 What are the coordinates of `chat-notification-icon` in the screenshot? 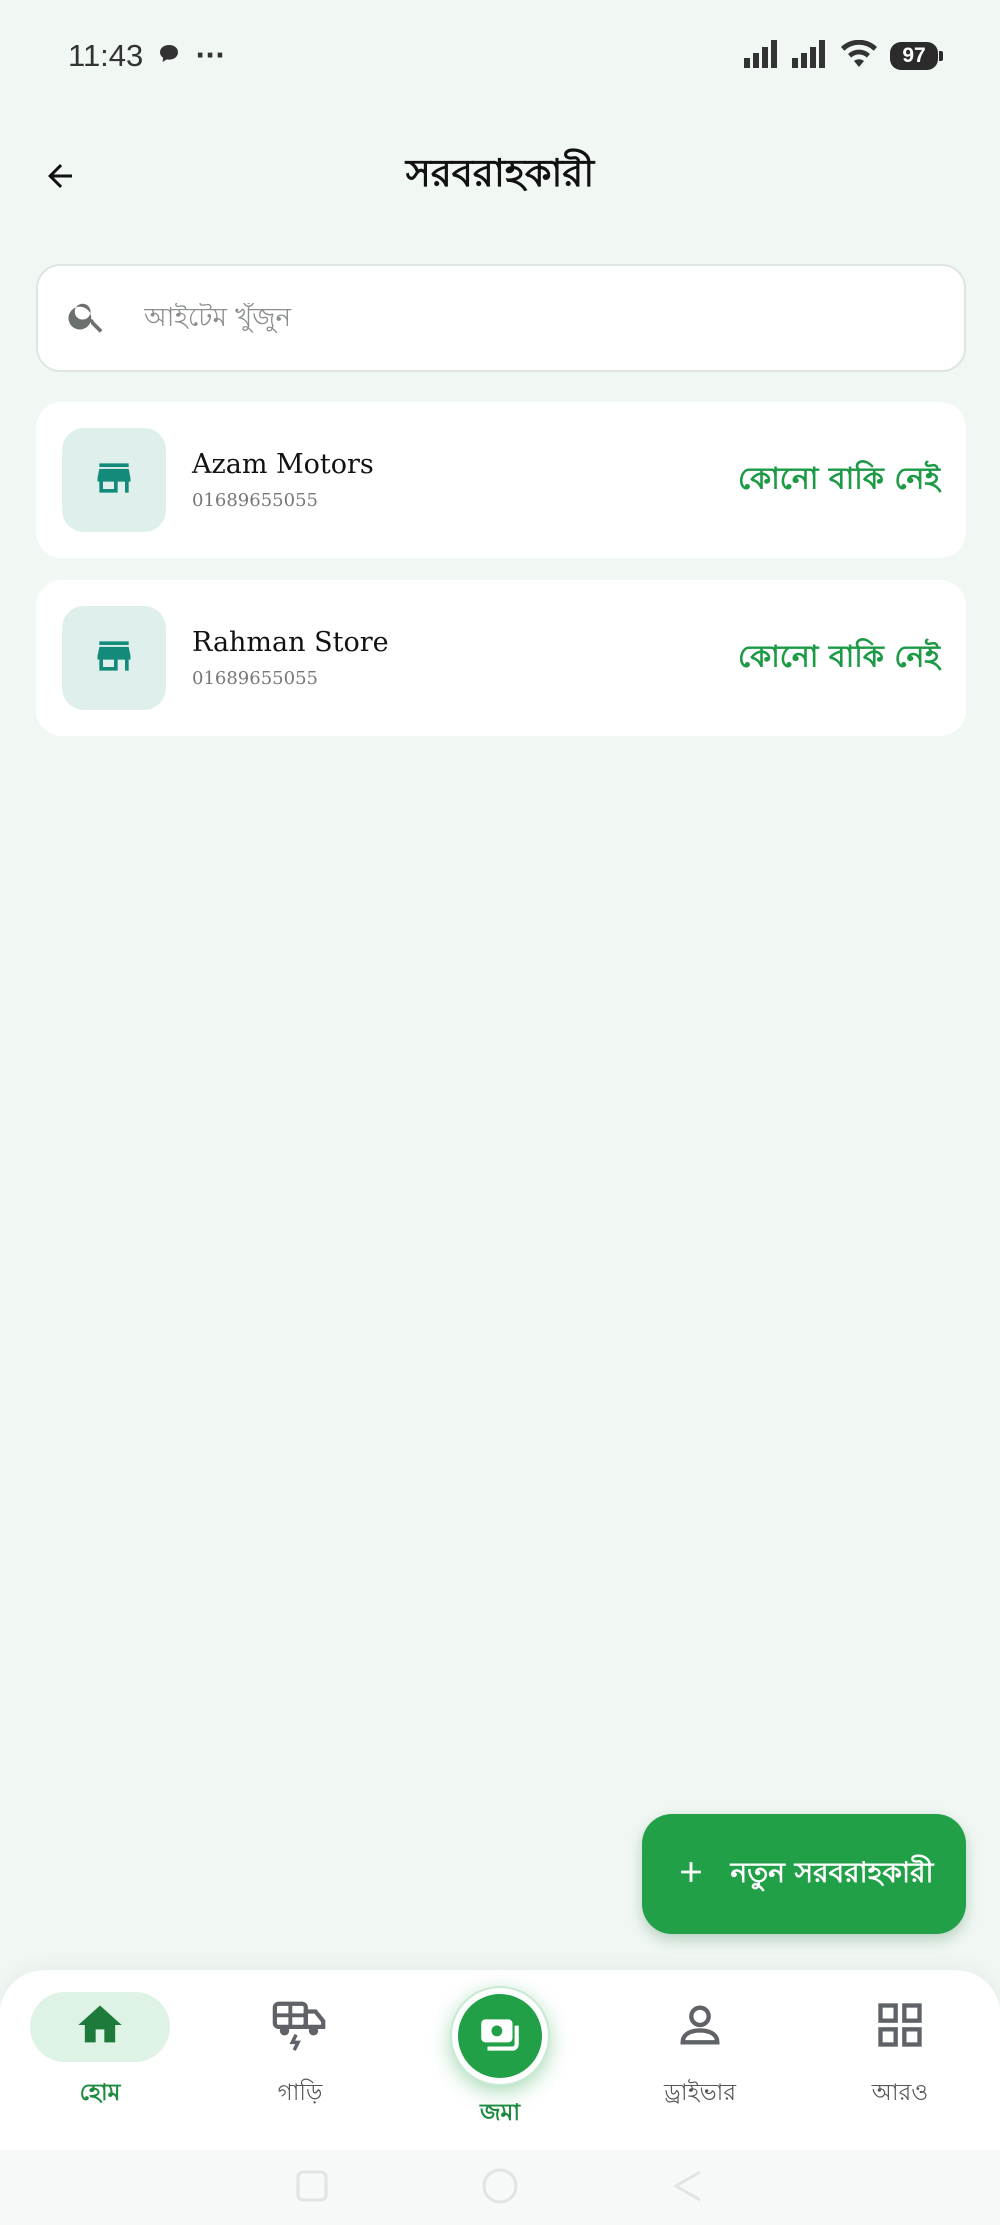 It's located at (169, 56).